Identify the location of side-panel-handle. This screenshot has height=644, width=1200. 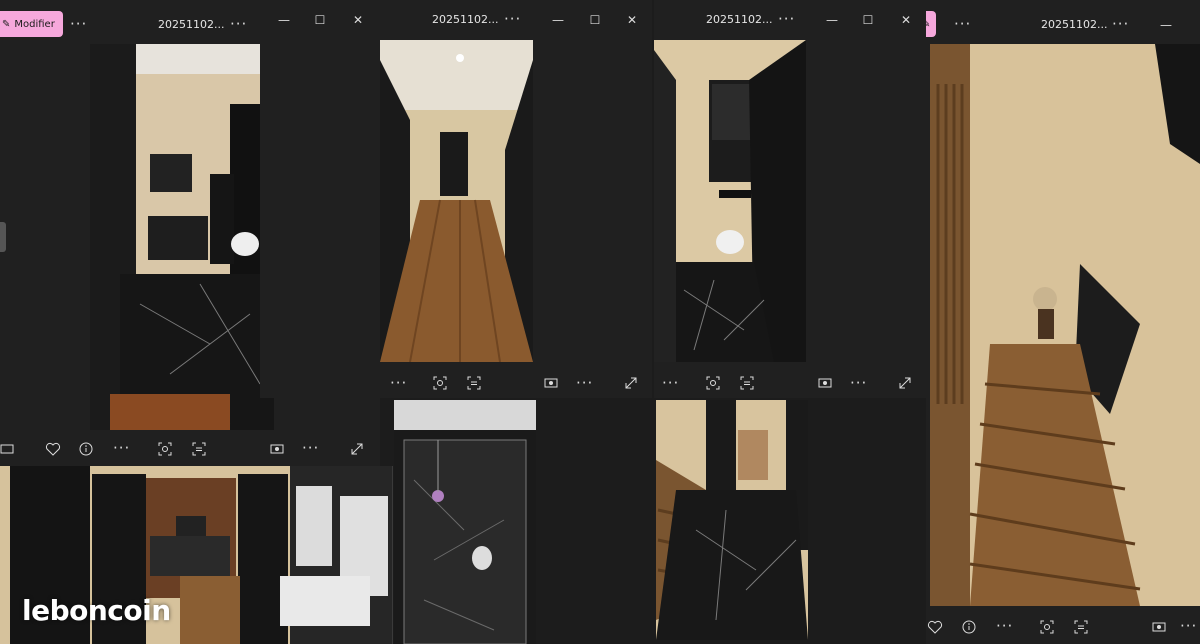
(3, 237).